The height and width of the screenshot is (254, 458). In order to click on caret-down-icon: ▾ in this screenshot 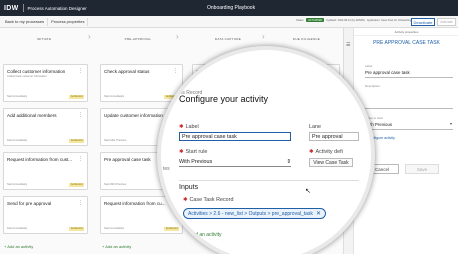, I will do `click(451, 123)`.